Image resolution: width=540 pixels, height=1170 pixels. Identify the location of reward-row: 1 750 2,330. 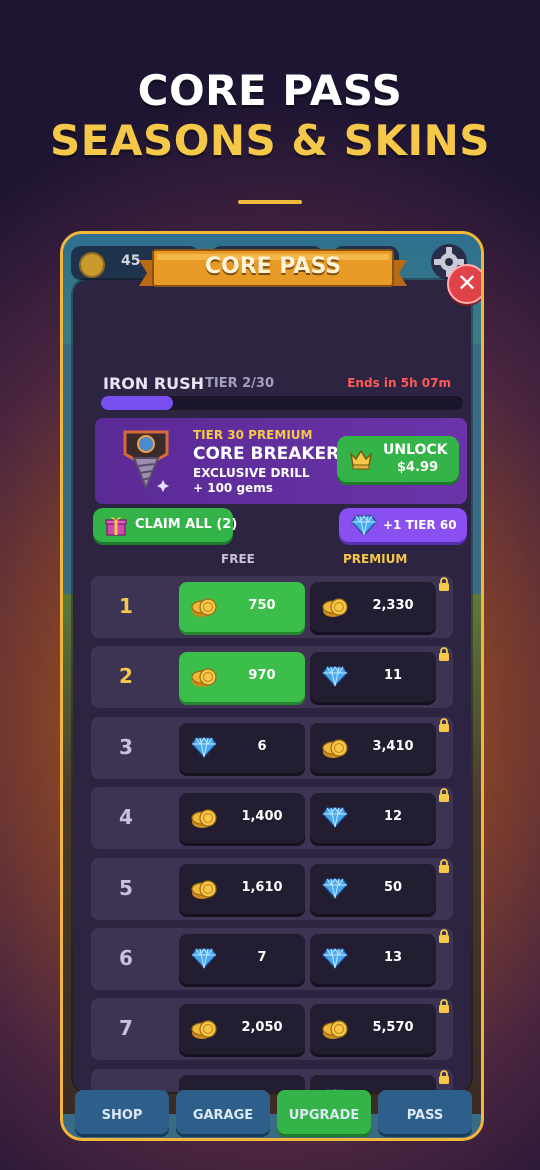
(272, 607).